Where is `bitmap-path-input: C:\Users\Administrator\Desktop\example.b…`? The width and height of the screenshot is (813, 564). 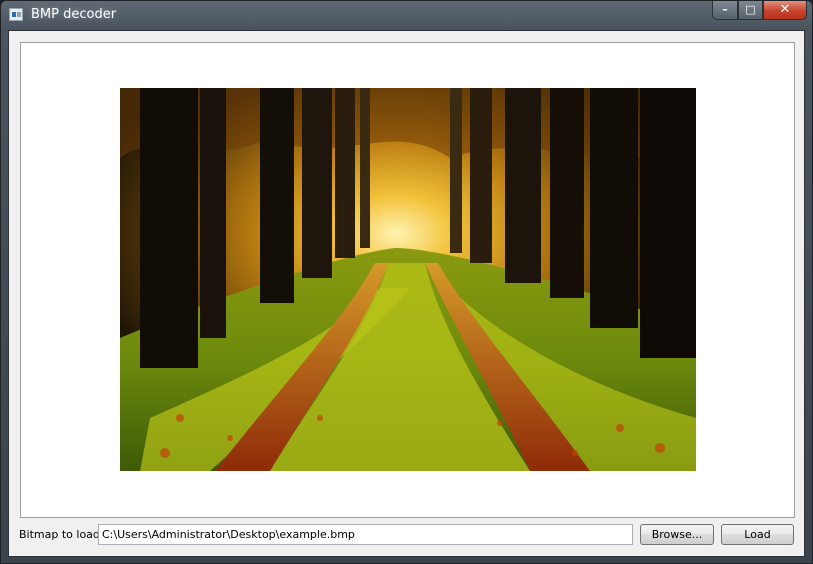 bitmap-path-input: C:\Users\Administrator\Desktop\example.b… is located at coordinates (365, 534).